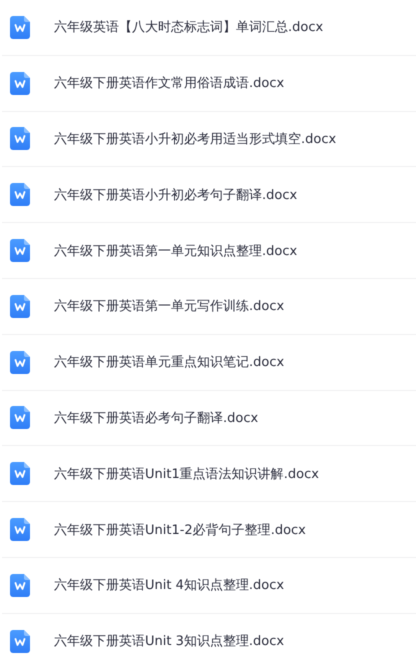  What do you see at coordinates (169, 83) in the screenshot?
I see `file-name: 六年级下册英语作文常用俗语成语.docx` at bounding box center [169, 83].